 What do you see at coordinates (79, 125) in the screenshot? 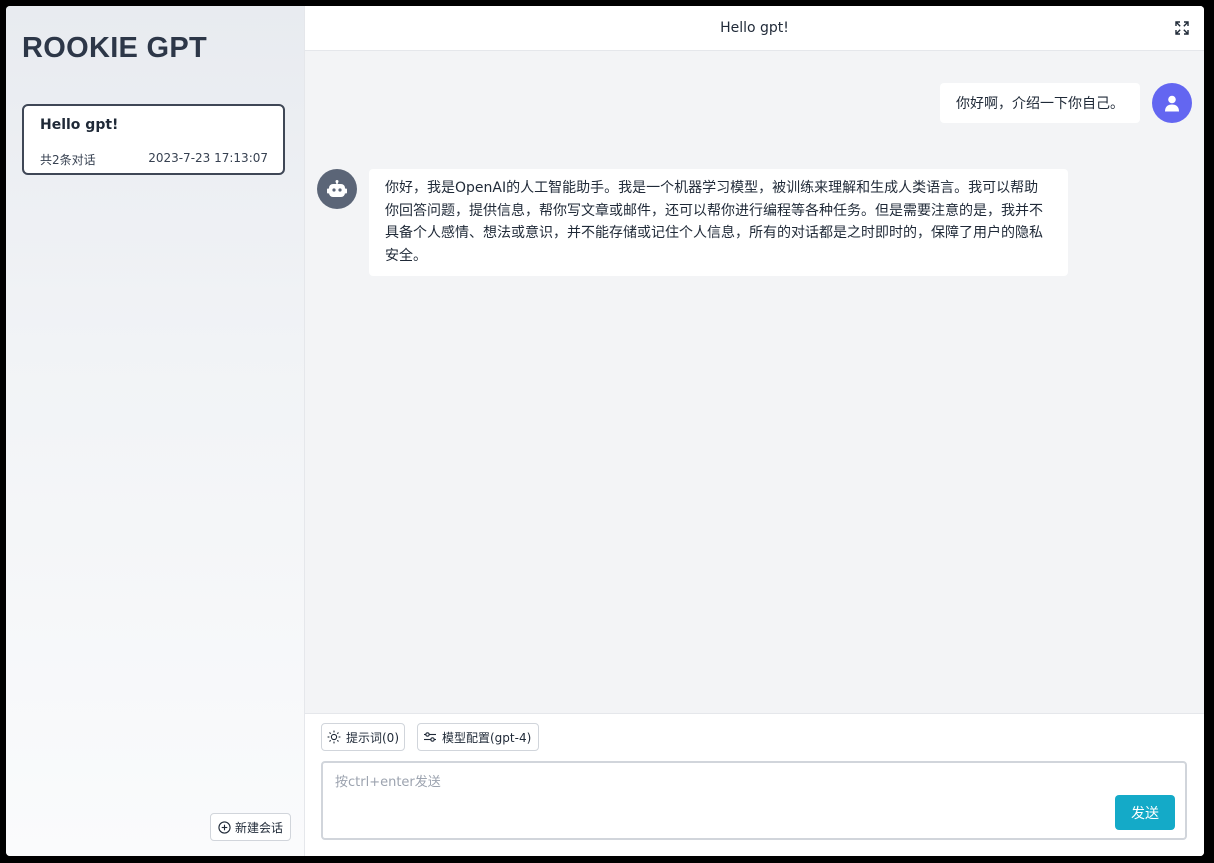
I see `session-title: Hello gpt!` at bounding box center [79, 125].